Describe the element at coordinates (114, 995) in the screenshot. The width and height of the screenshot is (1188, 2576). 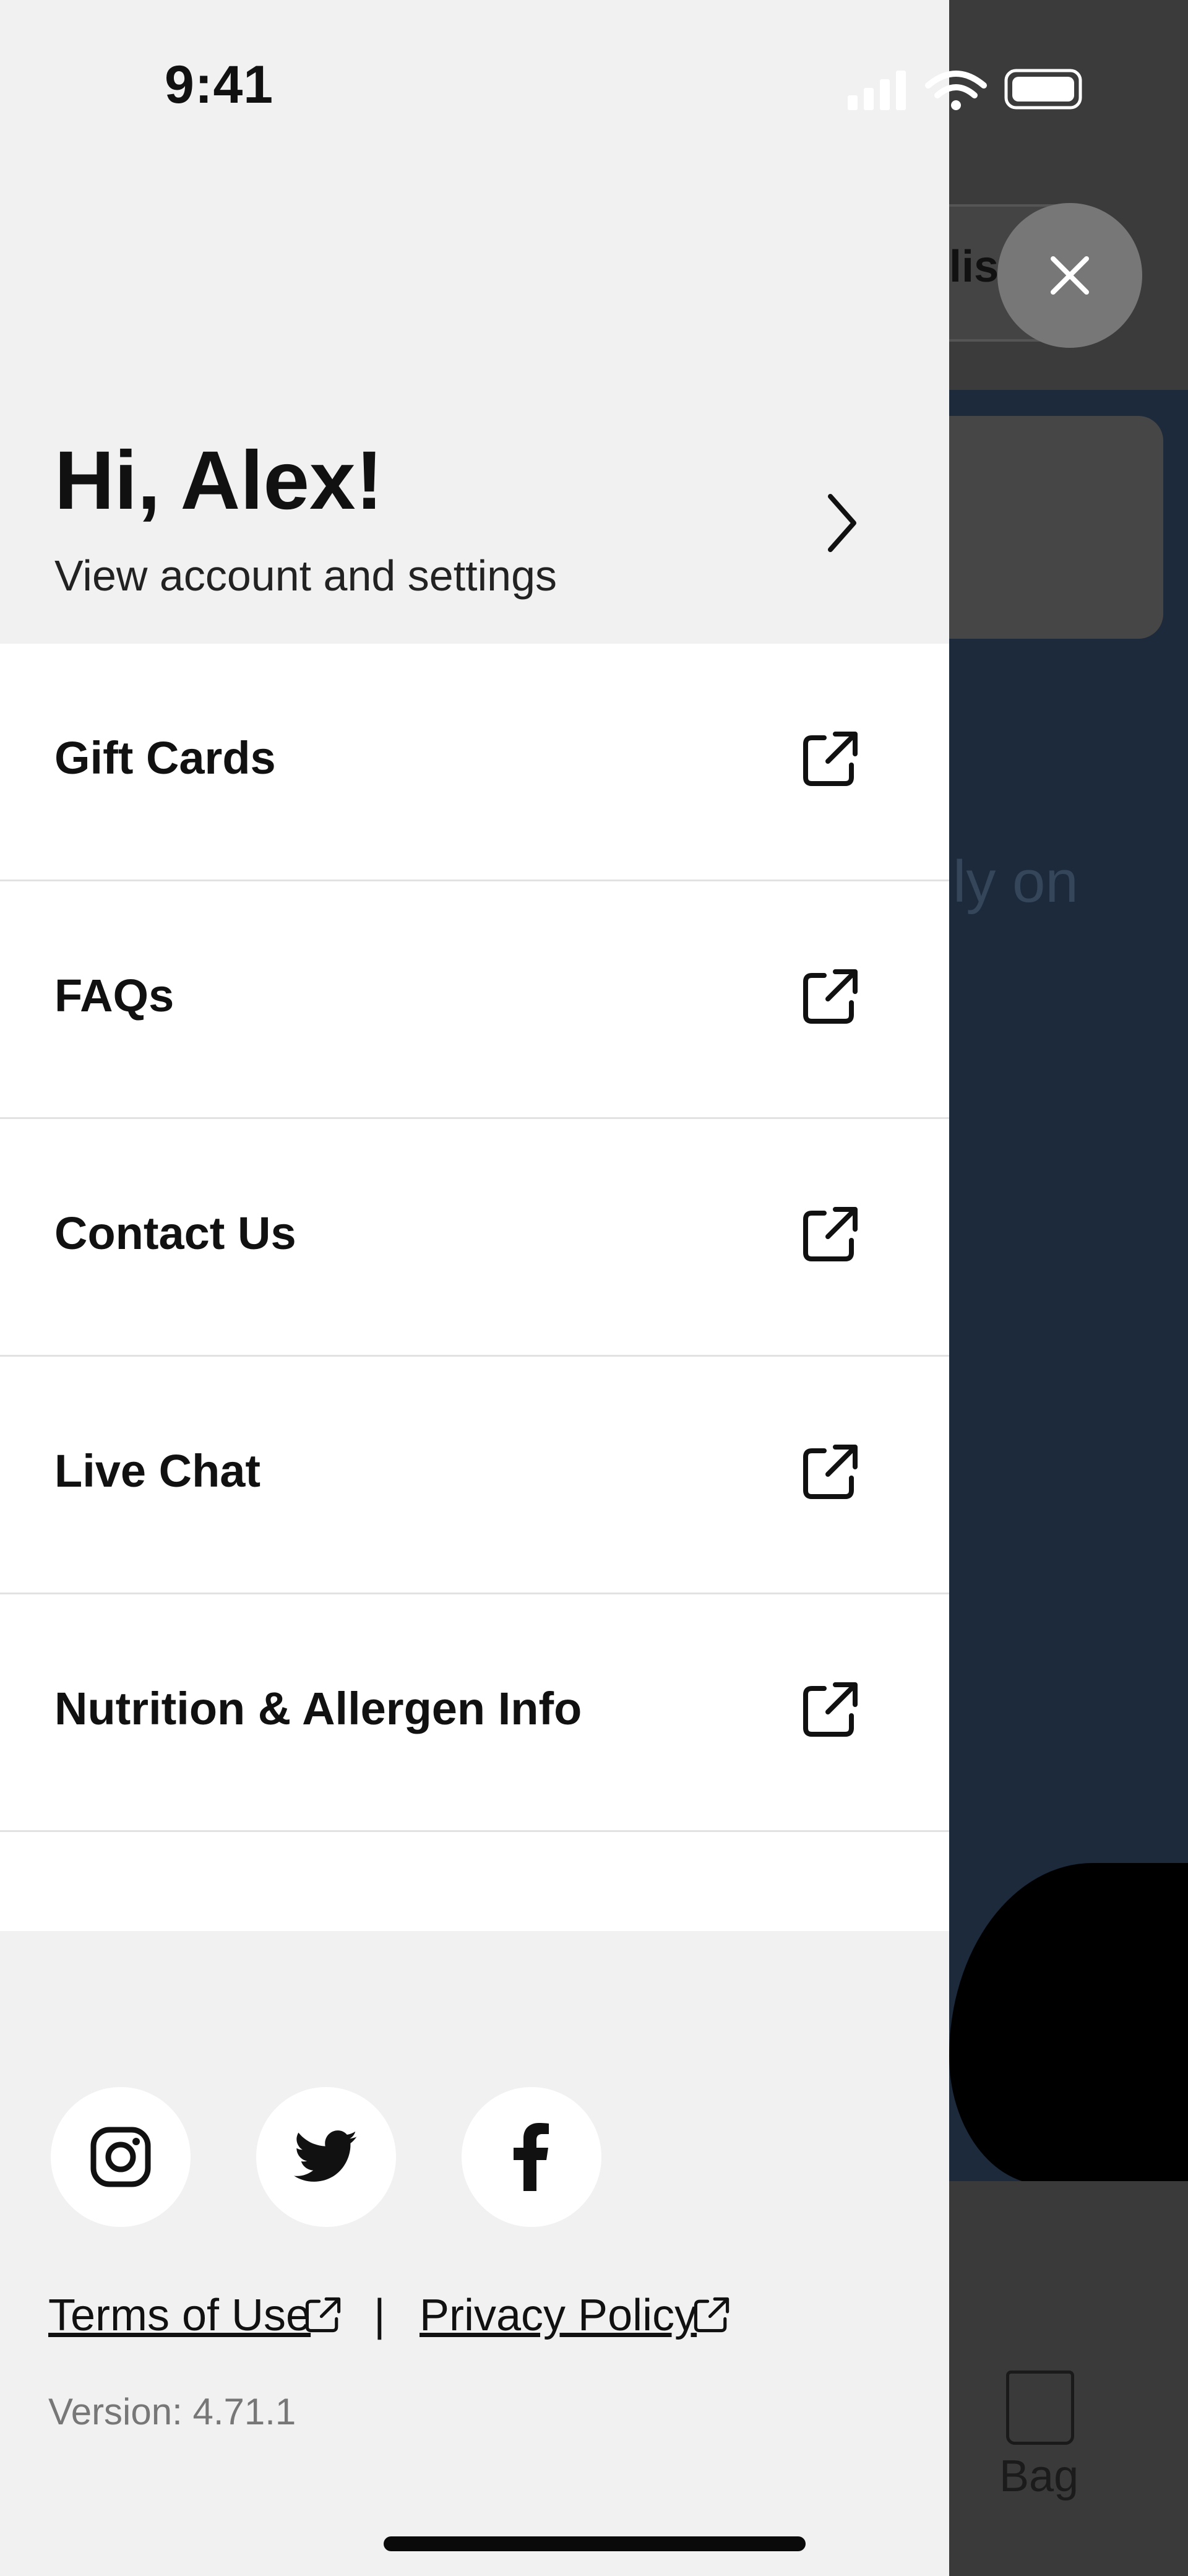
I see `menu-item-label: FAQs` at that location.